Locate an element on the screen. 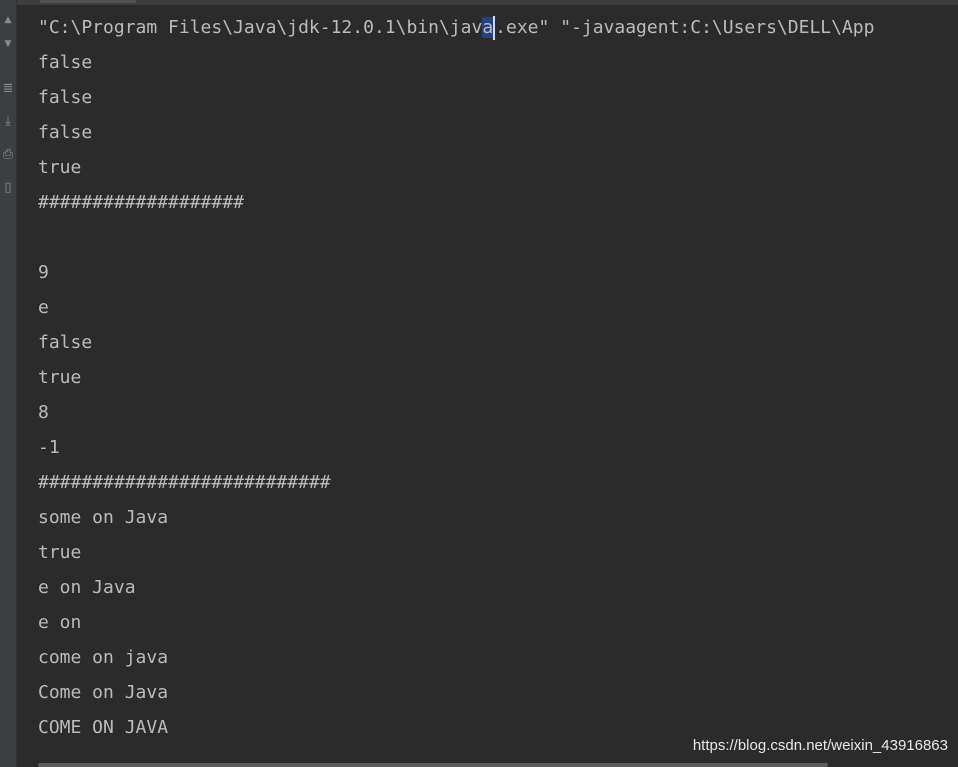  console-toolbar: ▲ ▼ ≣ ⤓ ⎙ ▯ is located at coordinates (8, 383).